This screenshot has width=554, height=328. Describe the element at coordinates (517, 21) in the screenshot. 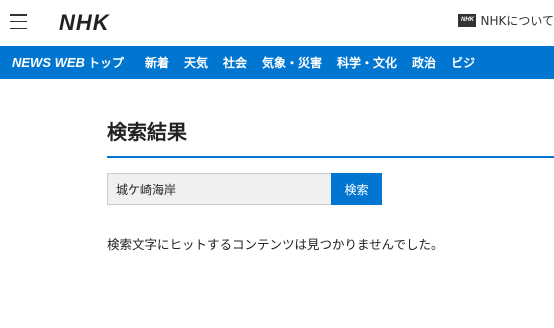

I see `about-nhk-label: NHKについて` at that location.